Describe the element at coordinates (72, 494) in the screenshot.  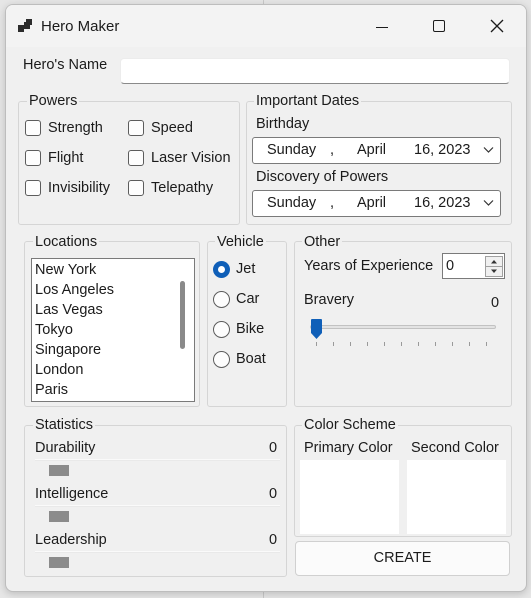
I see `intelligence-label: Intelligence` at that location.